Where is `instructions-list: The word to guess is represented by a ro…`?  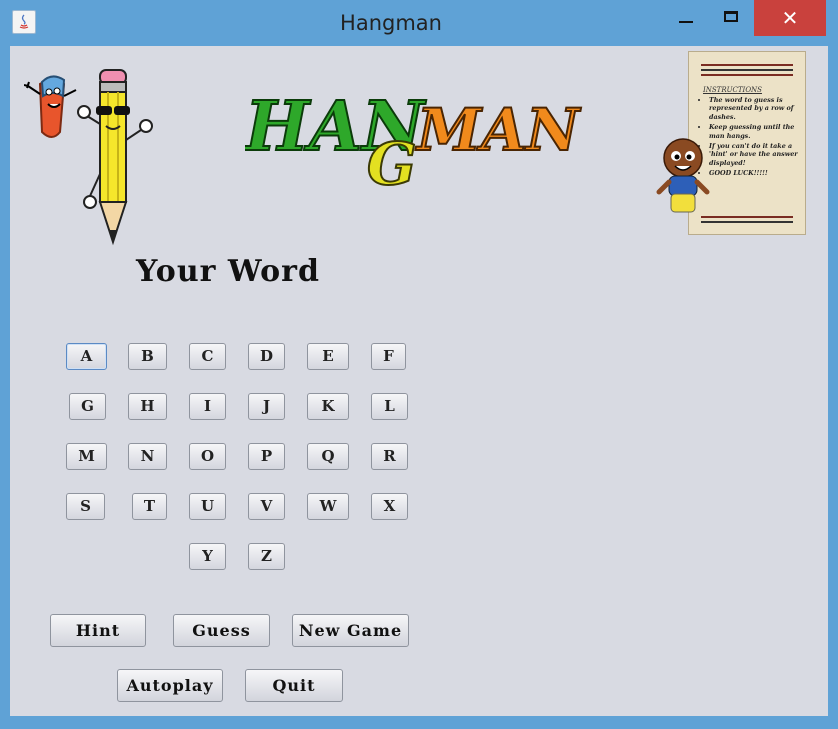
instructions-list: The word to guess is represented by a ro… is located at coordinates (754, 138).